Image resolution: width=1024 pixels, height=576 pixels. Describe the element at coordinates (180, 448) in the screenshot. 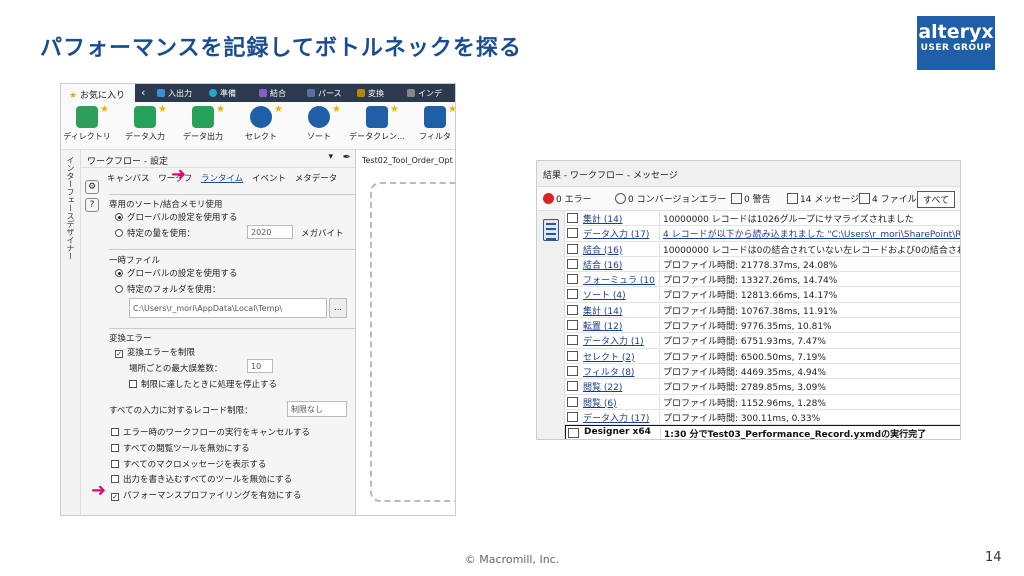

I see `disable-browse-checkbox: すべての閲覧ツールを無効にする` at that location.